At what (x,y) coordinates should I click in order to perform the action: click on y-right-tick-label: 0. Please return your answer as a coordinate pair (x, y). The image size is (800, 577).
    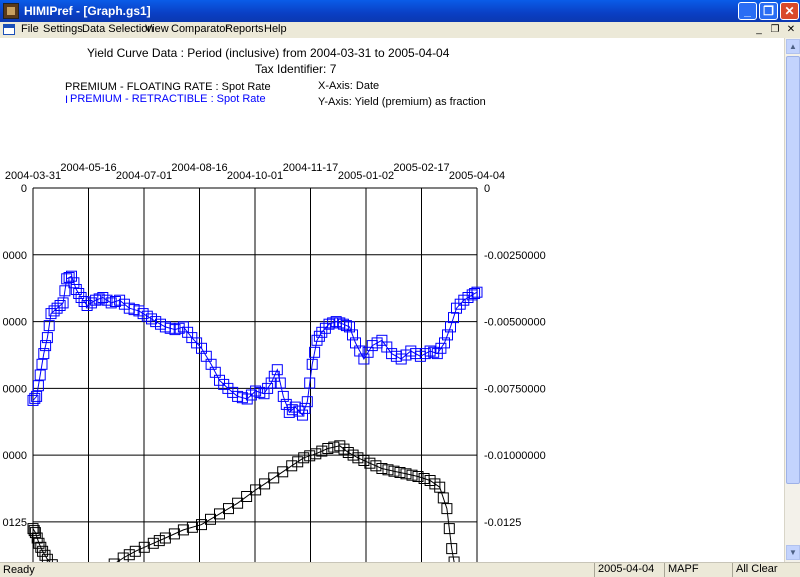
    Looking at the image, I should click on (487, 189).